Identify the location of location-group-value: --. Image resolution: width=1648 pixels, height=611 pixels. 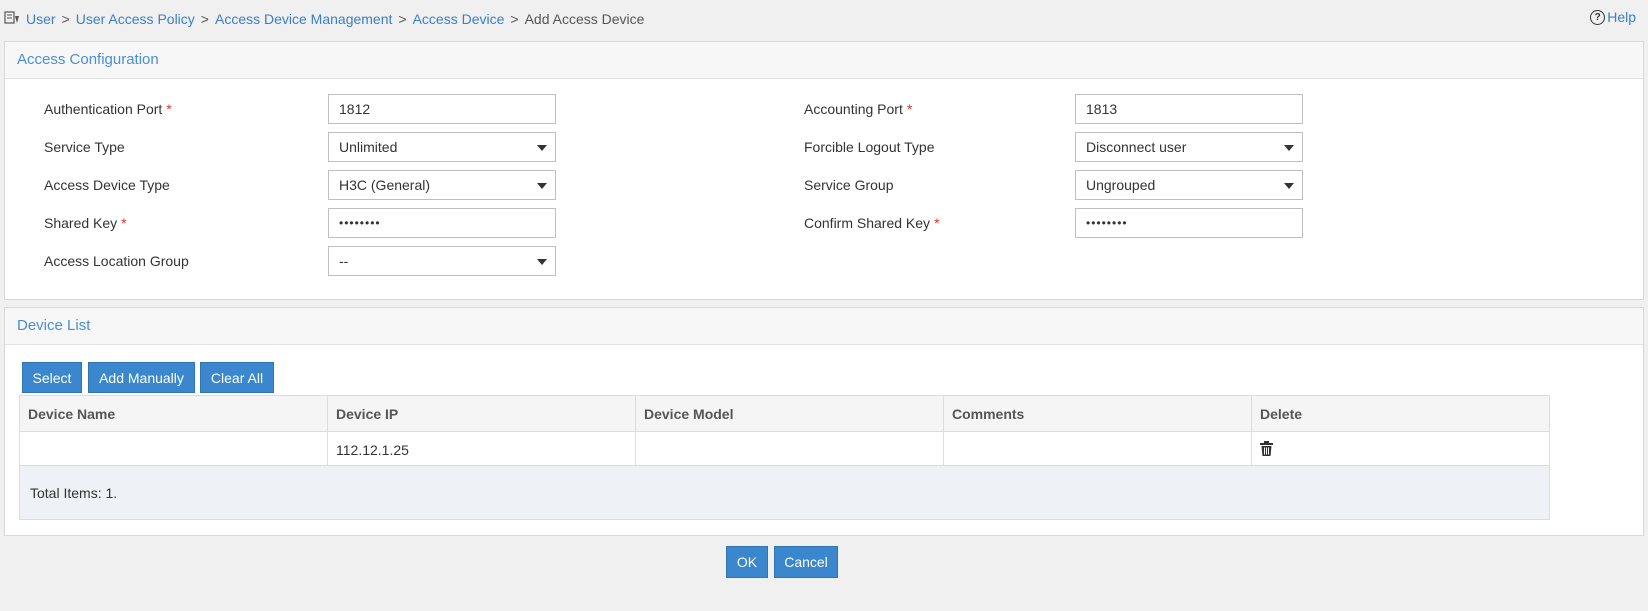
(344, 261).